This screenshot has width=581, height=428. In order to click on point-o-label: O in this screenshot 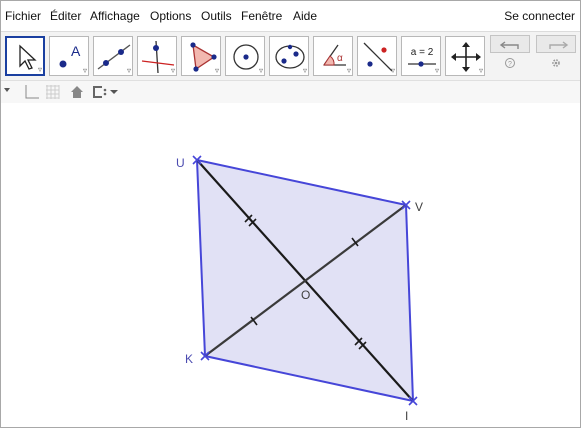, I will do `click(305, 295)`.